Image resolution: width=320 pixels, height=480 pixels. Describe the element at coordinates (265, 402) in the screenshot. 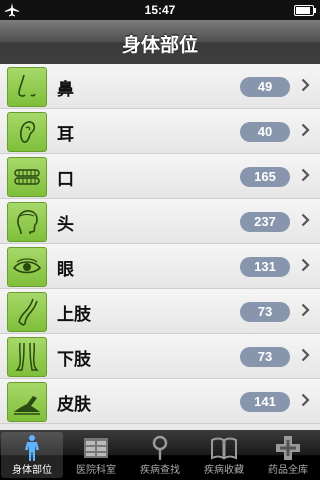

I see `count-badge: 141` at that location.